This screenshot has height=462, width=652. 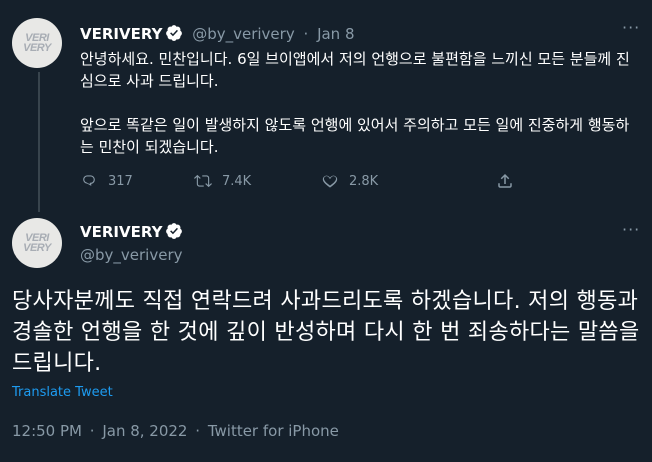 I want to click on display-name-row: VERIVERY, so click(x=131, y=231).